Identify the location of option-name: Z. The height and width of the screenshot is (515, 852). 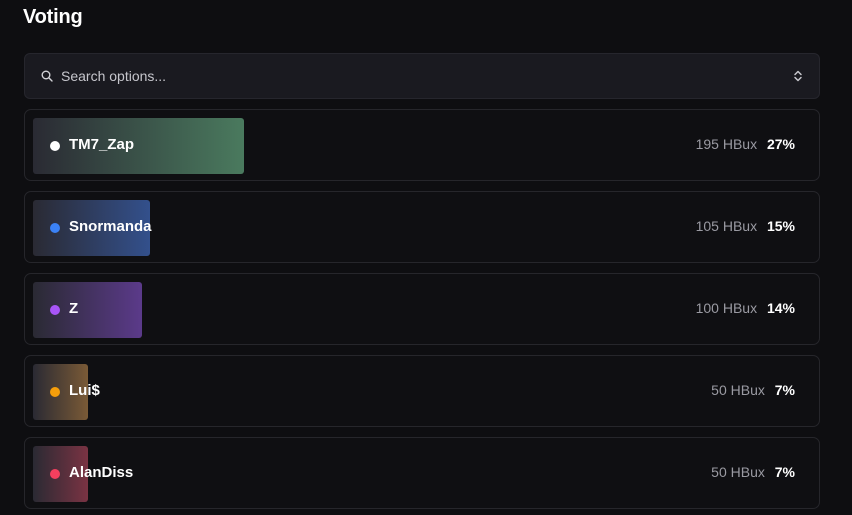
(74, 308).